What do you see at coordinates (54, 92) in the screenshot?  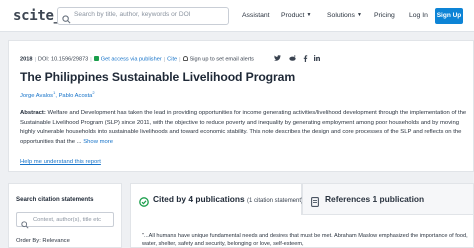 I see `author-affiliation: 1` at bounding box center [54, 92].